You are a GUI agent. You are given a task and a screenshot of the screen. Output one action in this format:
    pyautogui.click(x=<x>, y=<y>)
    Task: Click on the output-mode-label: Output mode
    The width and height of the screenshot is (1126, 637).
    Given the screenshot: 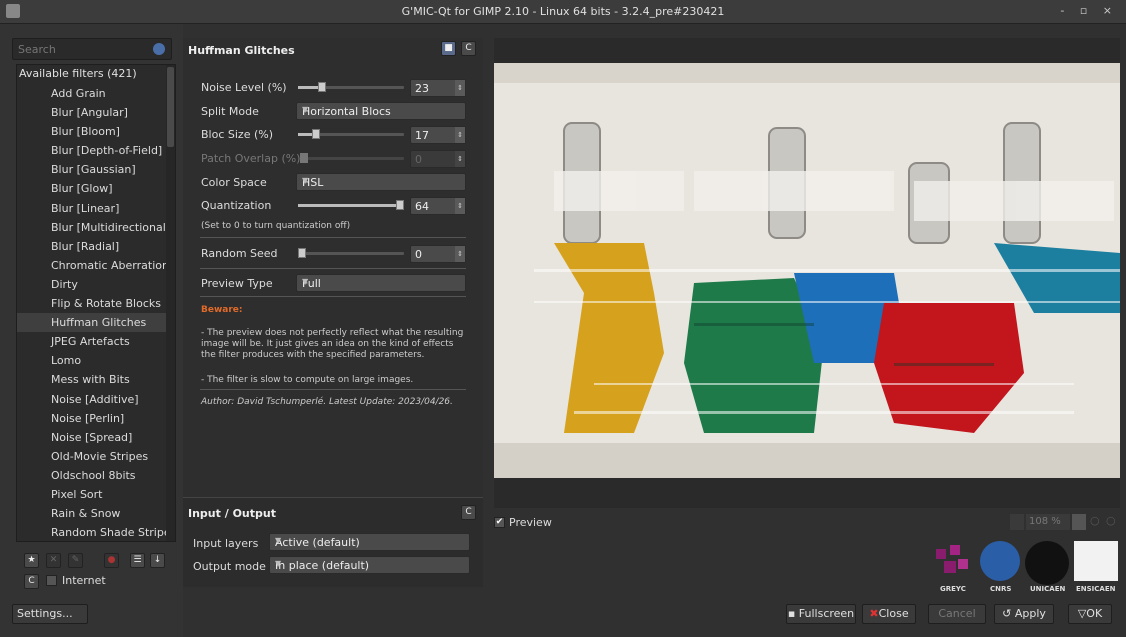 What is the action you would take?
    pyautogui.click(x=229, y=566)
    